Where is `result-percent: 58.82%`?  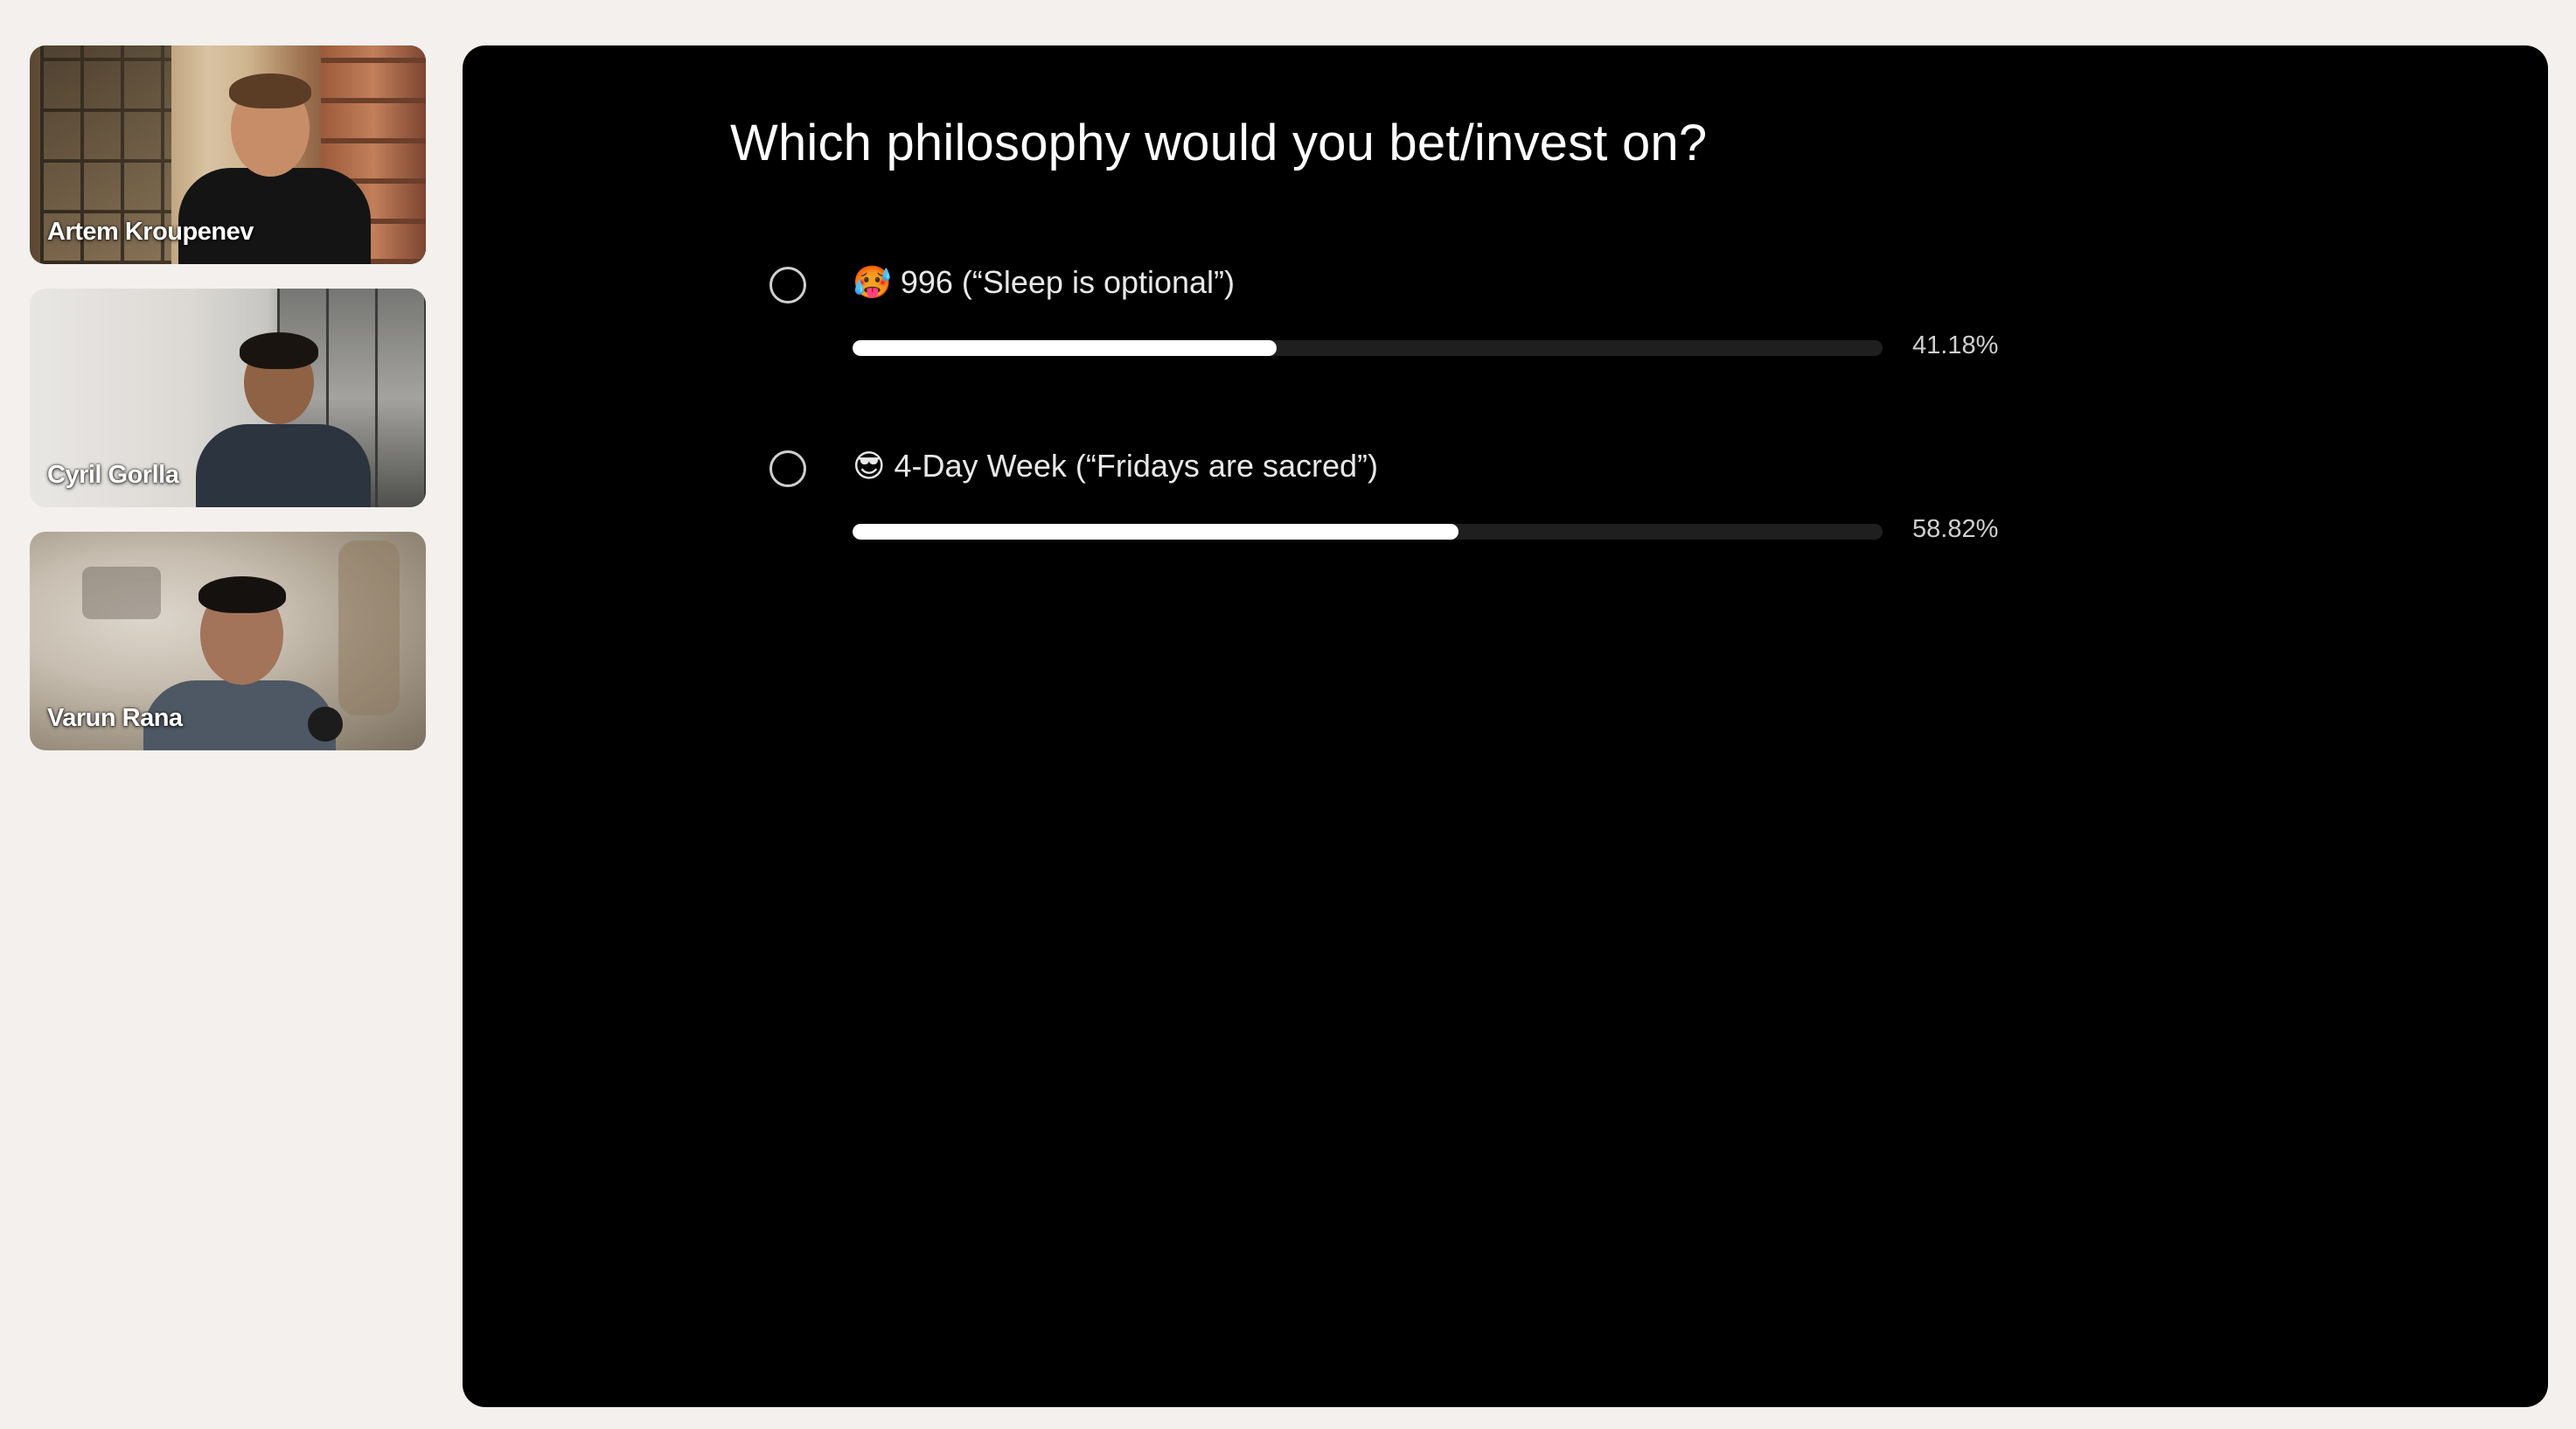
result-percent: 58.82% is located at coordinates (1955, 529).